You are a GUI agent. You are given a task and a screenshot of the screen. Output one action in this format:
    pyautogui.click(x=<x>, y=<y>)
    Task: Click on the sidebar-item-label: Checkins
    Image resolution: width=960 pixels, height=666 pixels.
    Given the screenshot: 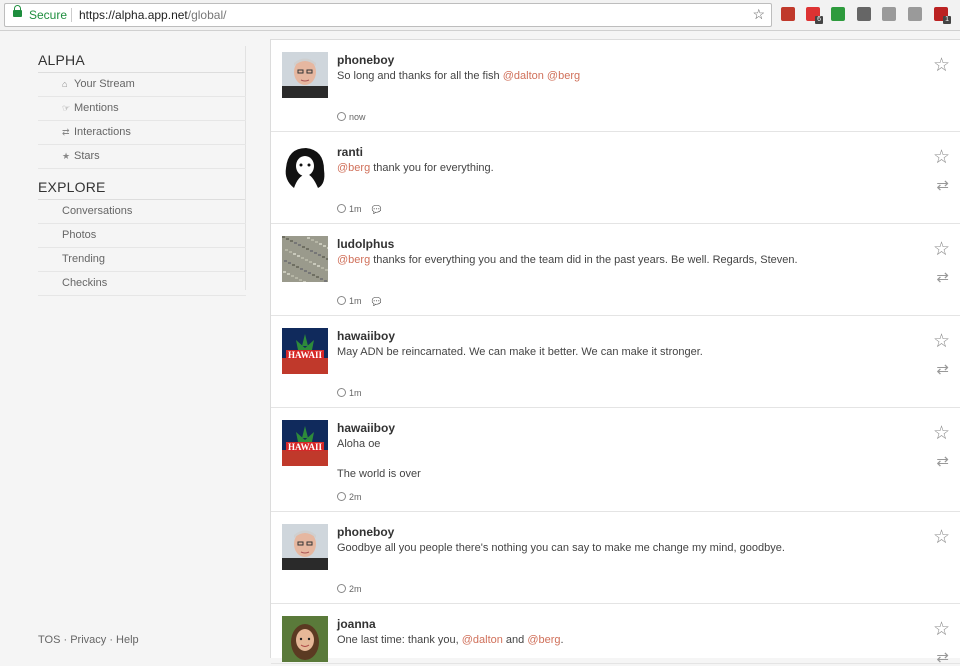 What is the action you would take?
    pyautogui.click(x=85, y=283)
    